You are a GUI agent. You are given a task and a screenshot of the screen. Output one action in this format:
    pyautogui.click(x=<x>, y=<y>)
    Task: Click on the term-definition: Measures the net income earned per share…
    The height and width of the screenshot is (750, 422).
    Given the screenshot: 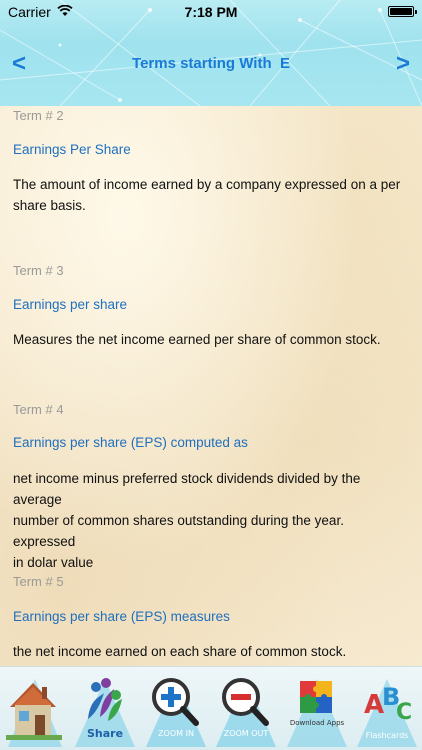 What is the action you would take?
    pyautogui.click(x=211, y=339)
    